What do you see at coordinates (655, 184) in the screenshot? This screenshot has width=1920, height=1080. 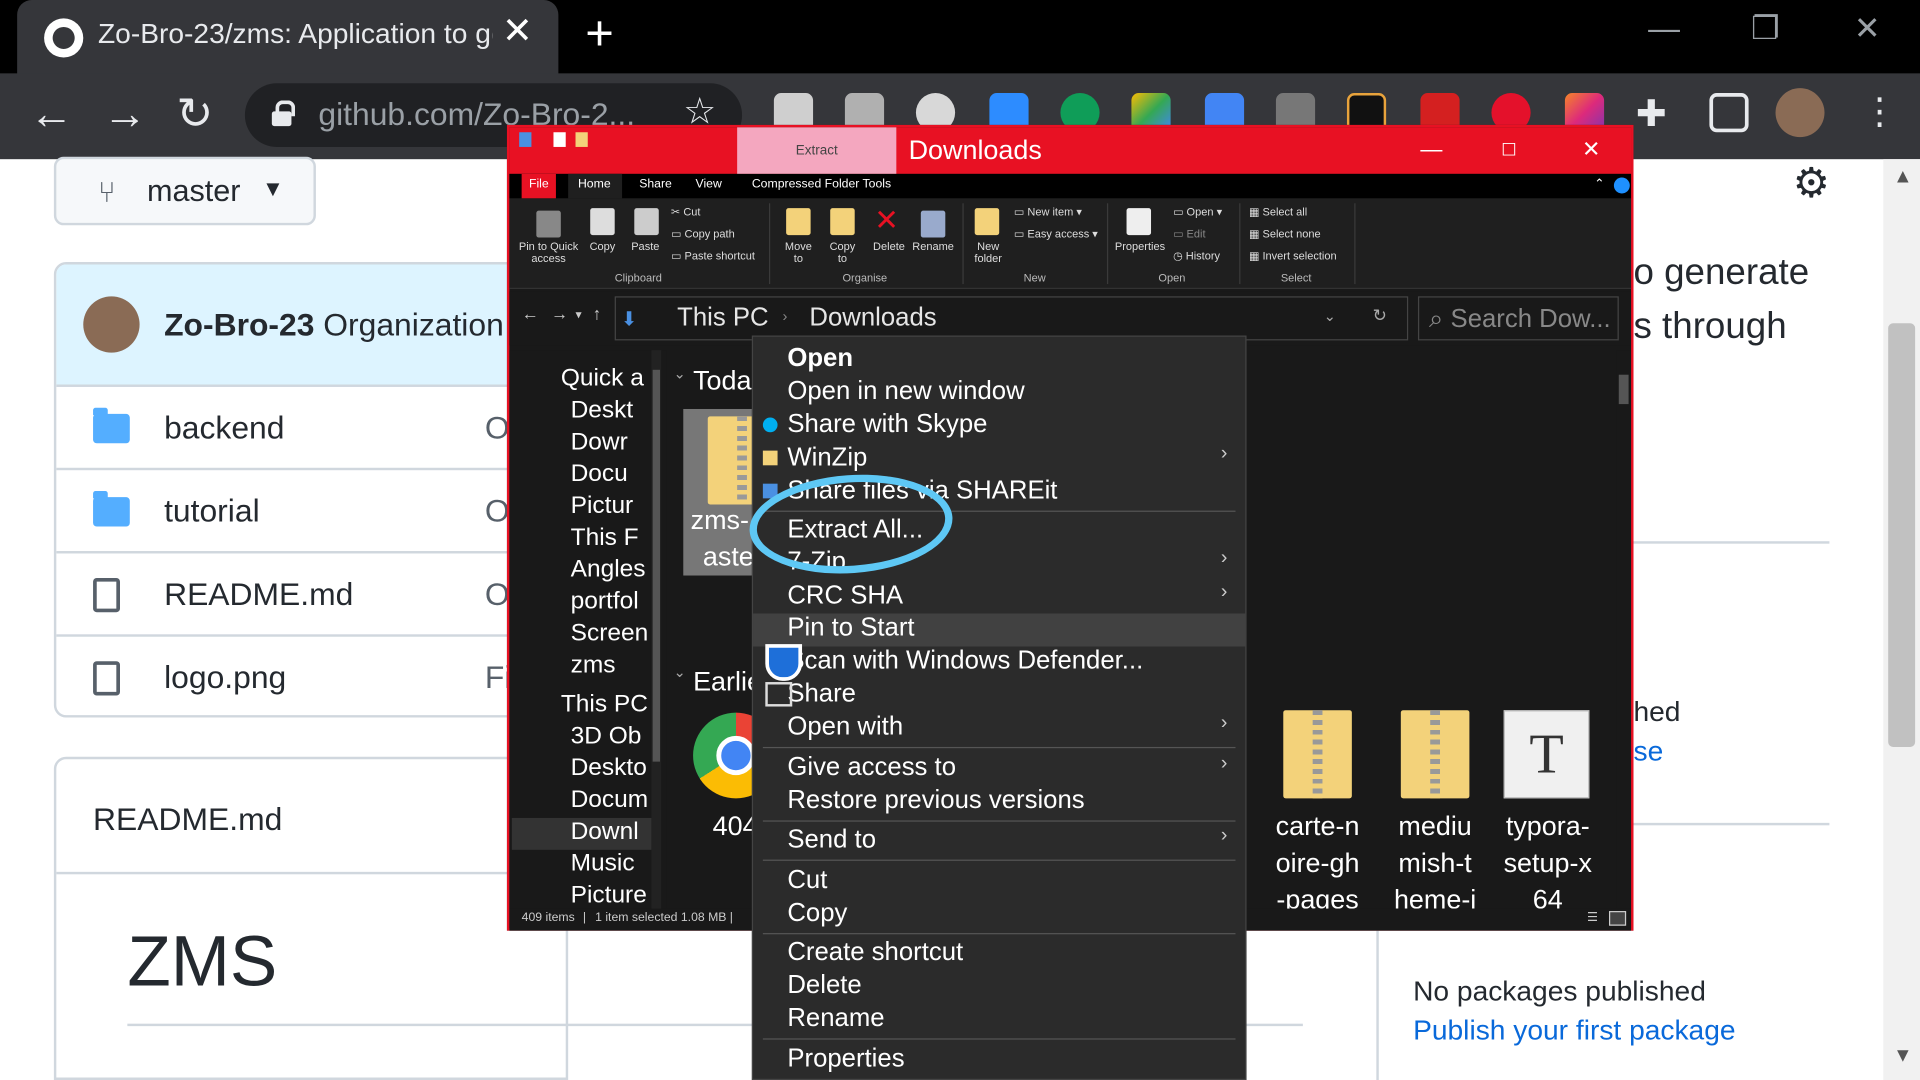 I see `tab-share: Share` at bounding box center [655, 184].